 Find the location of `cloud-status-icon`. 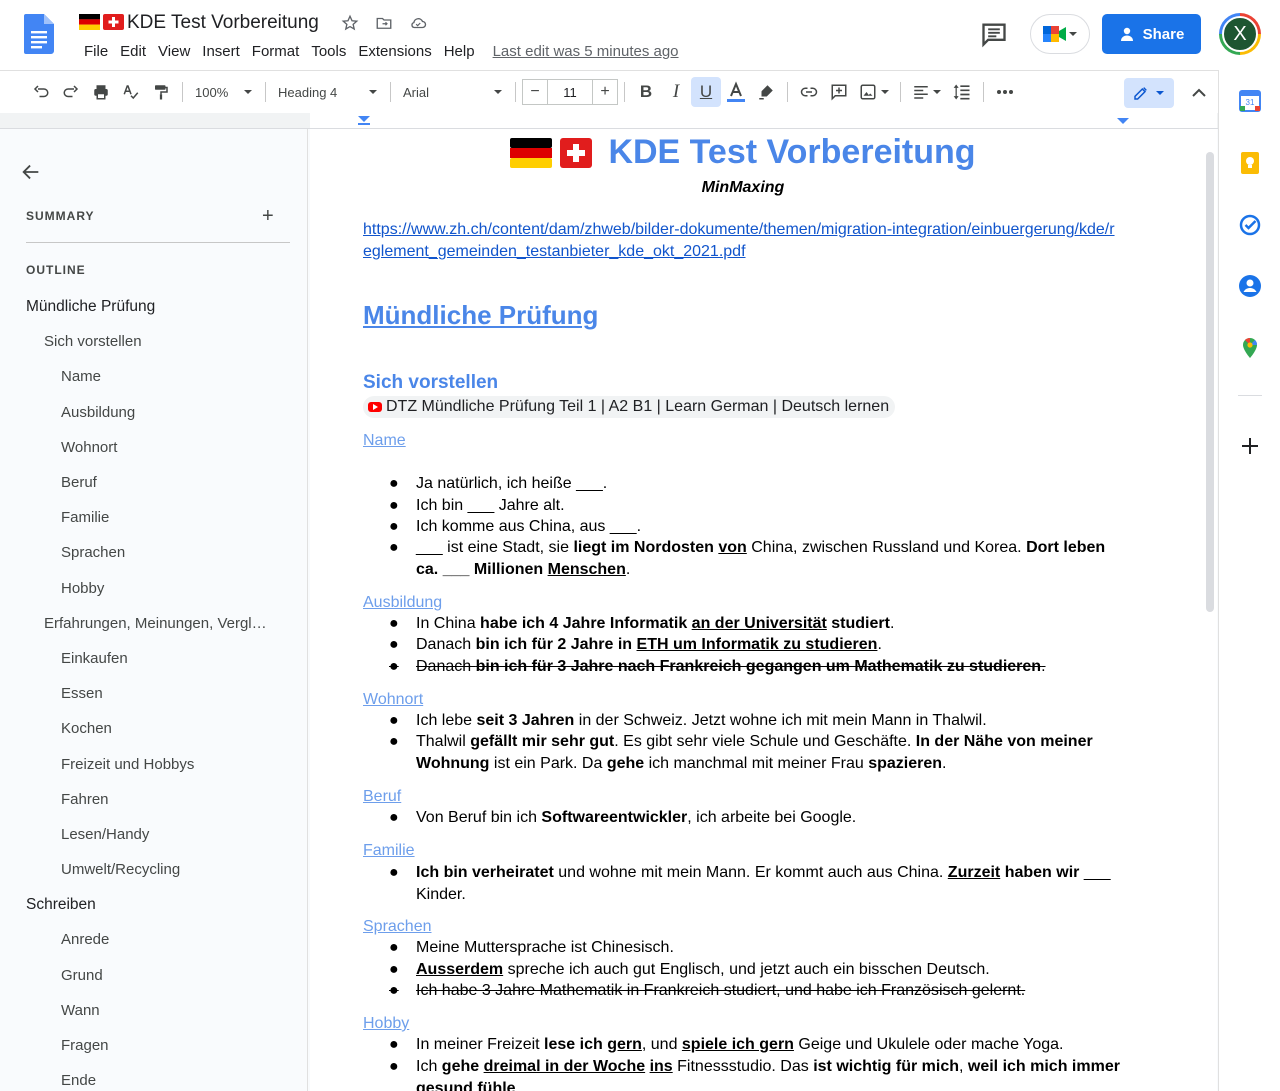

cloud-status-icon is located at coordinates (418, 23).